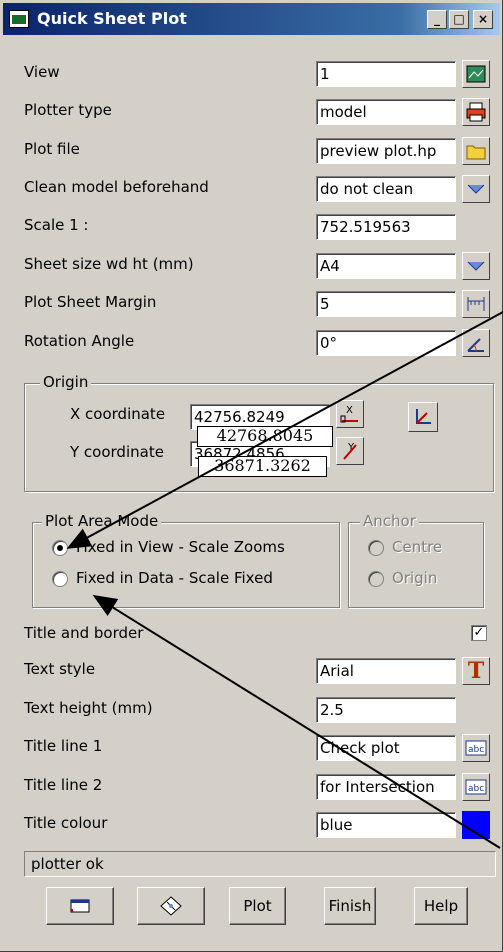  What do you see at coordinates (66, 382) in the screenshot?
I see `origin-group-label: Origin` at bounding box center [66, 382].